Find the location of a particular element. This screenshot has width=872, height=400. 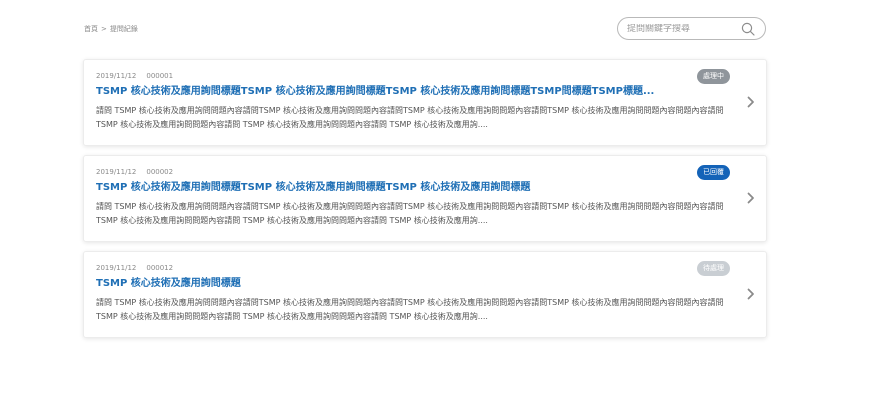

question-id: 000001 is located at coordinates (160, 76).